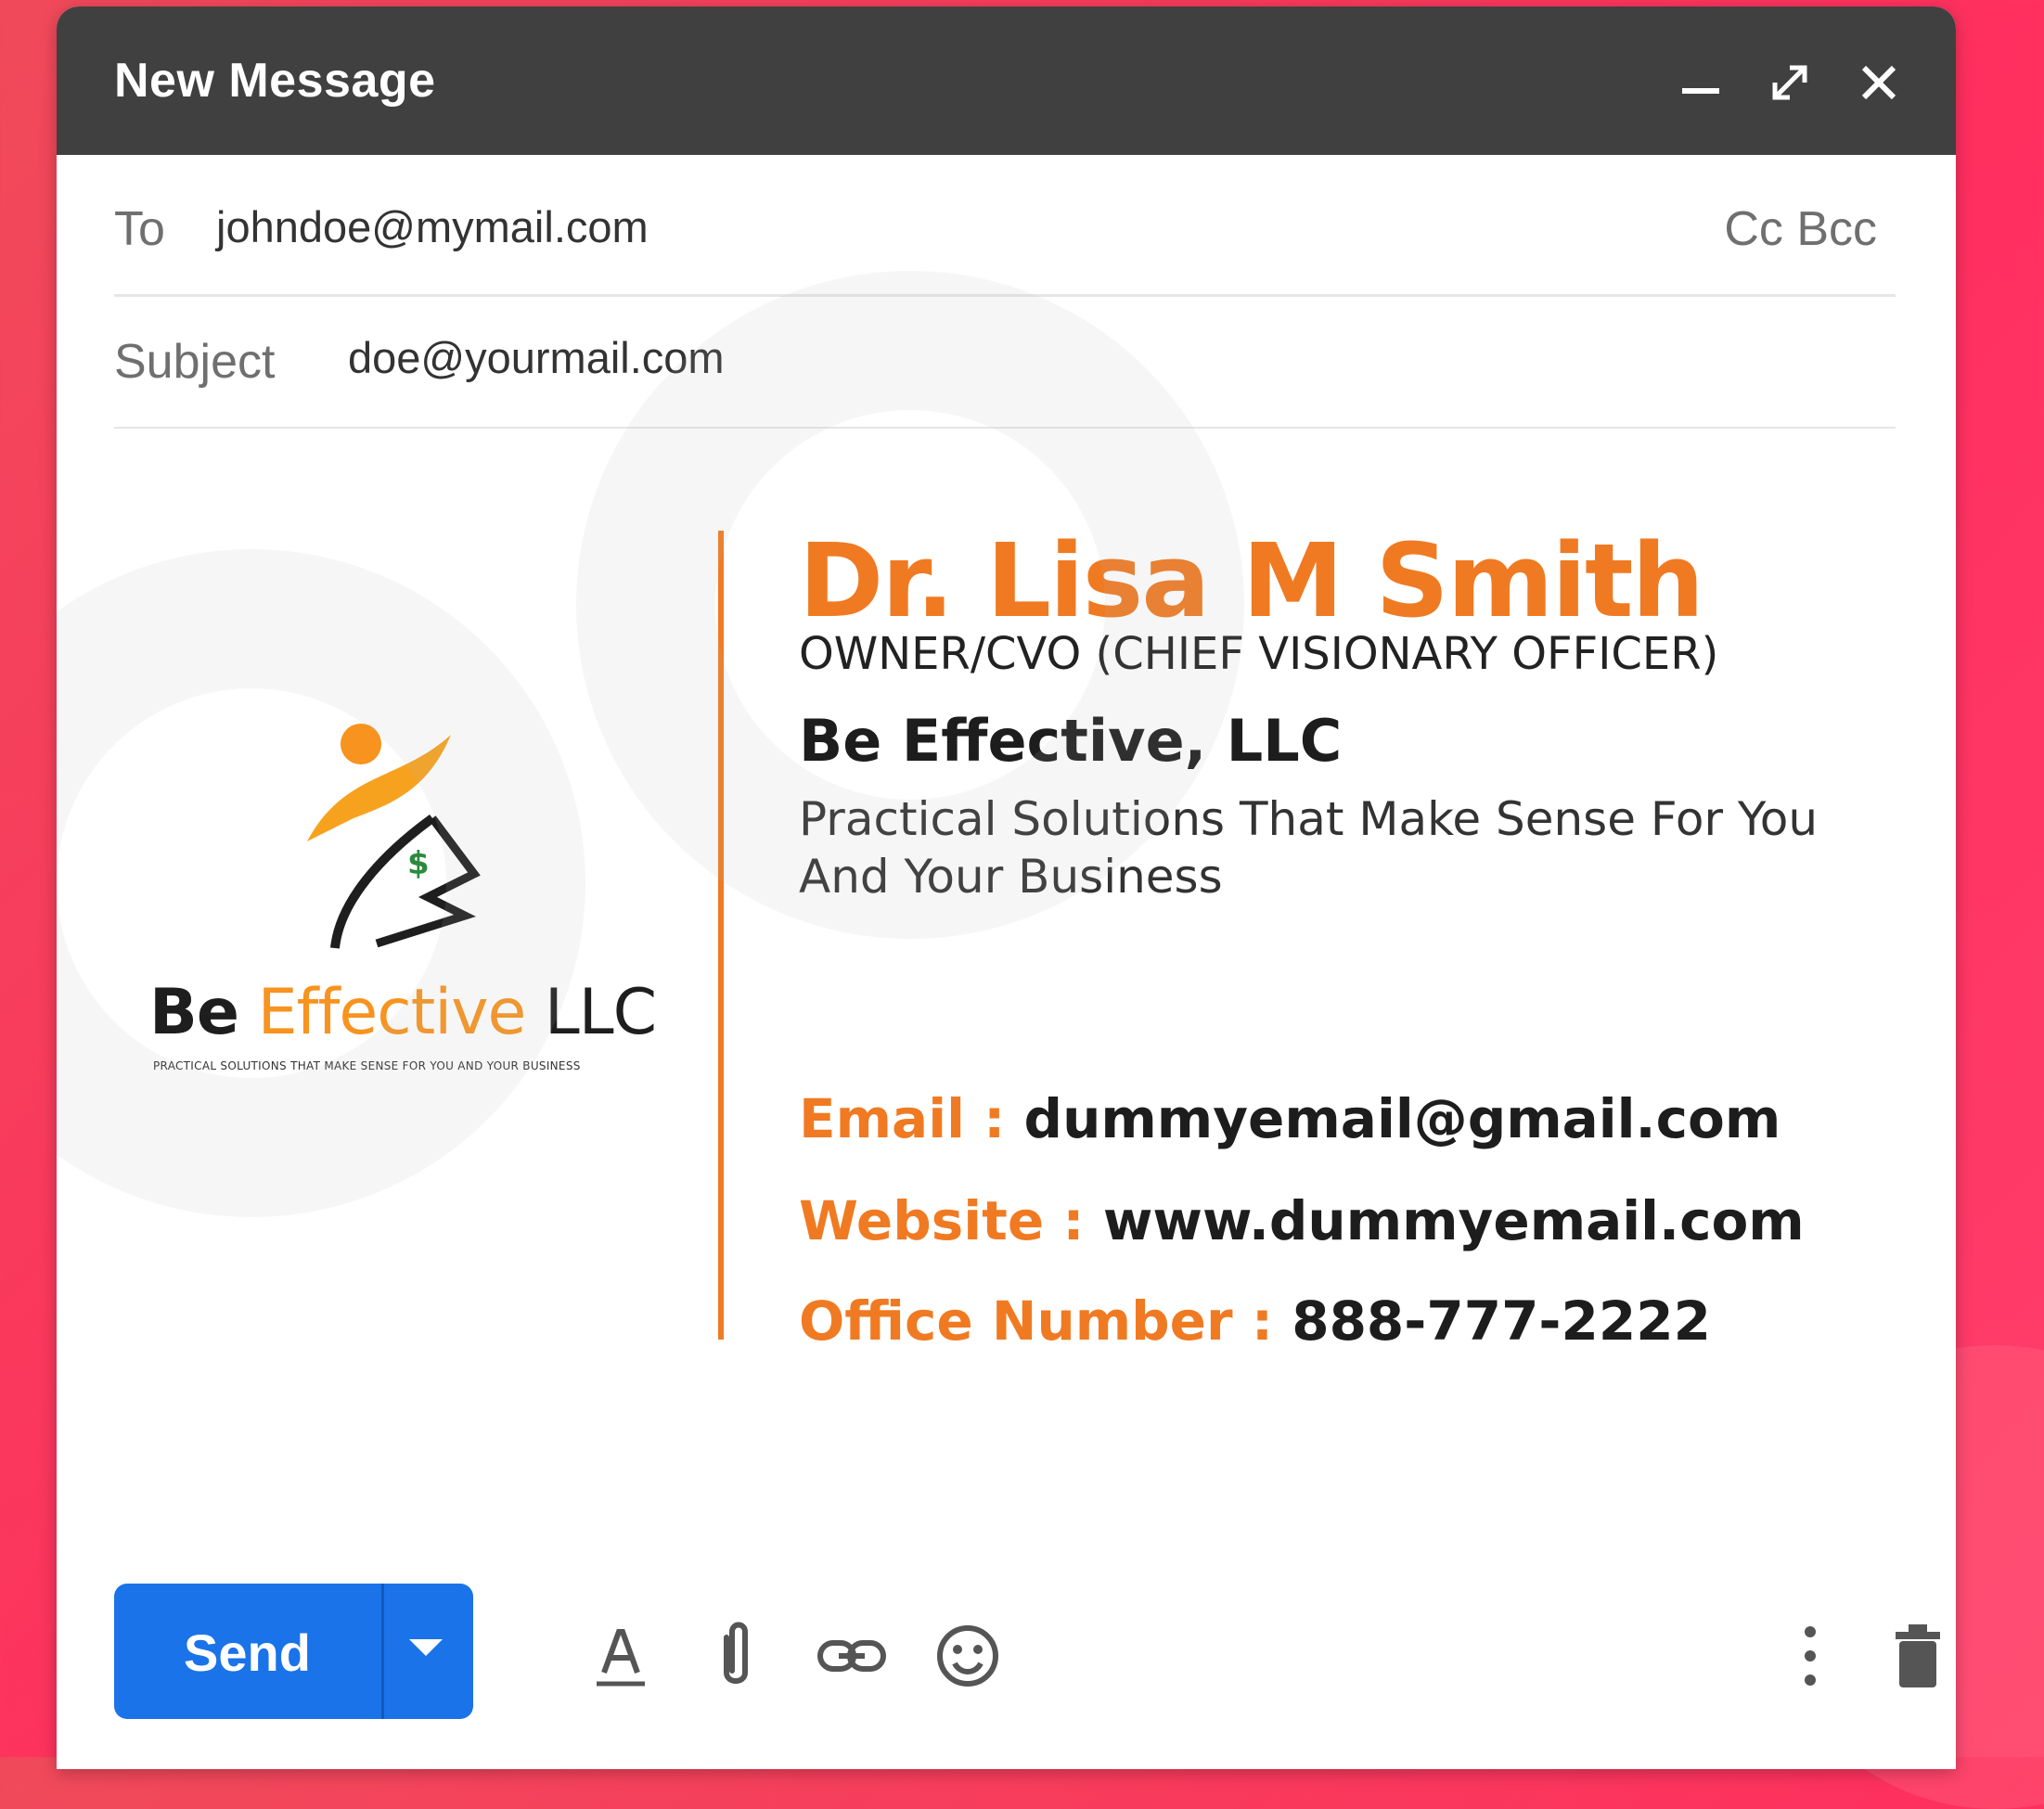 This screenshot has height=1809, width=2044. I want to click on subject-row: Subject doe@yourmail.com, so click(1005, 363).